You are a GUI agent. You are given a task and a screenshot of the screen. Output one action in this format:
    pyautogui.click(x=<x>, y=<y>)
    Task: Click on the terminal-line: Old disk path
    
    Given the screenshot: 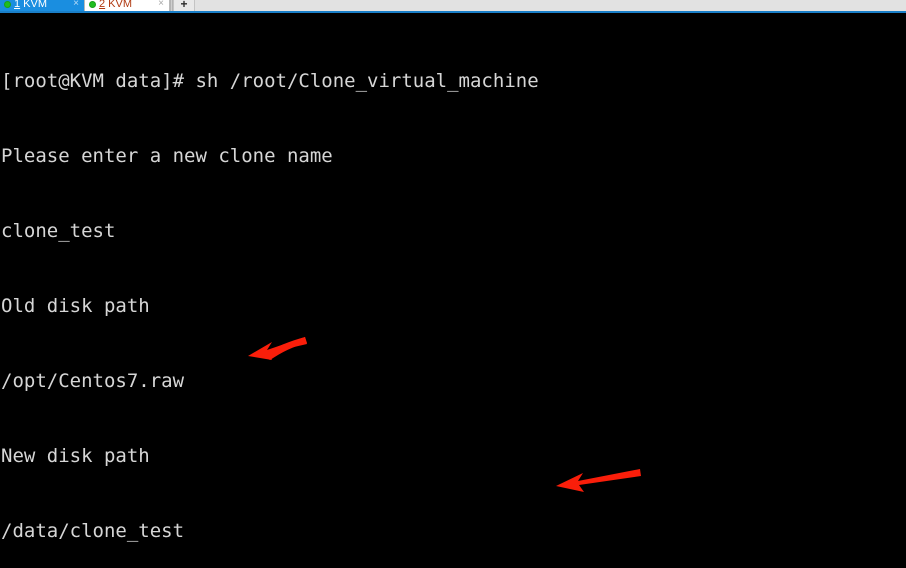 What is the action you would take?
    pyautogui.click(x=75, y=306)
    